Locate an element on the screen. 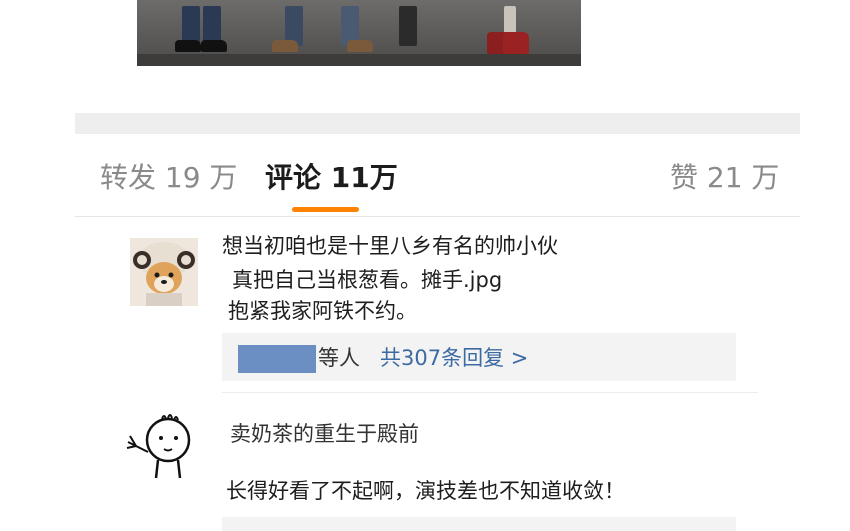  redacted-username is located at coordinates (277, 359).